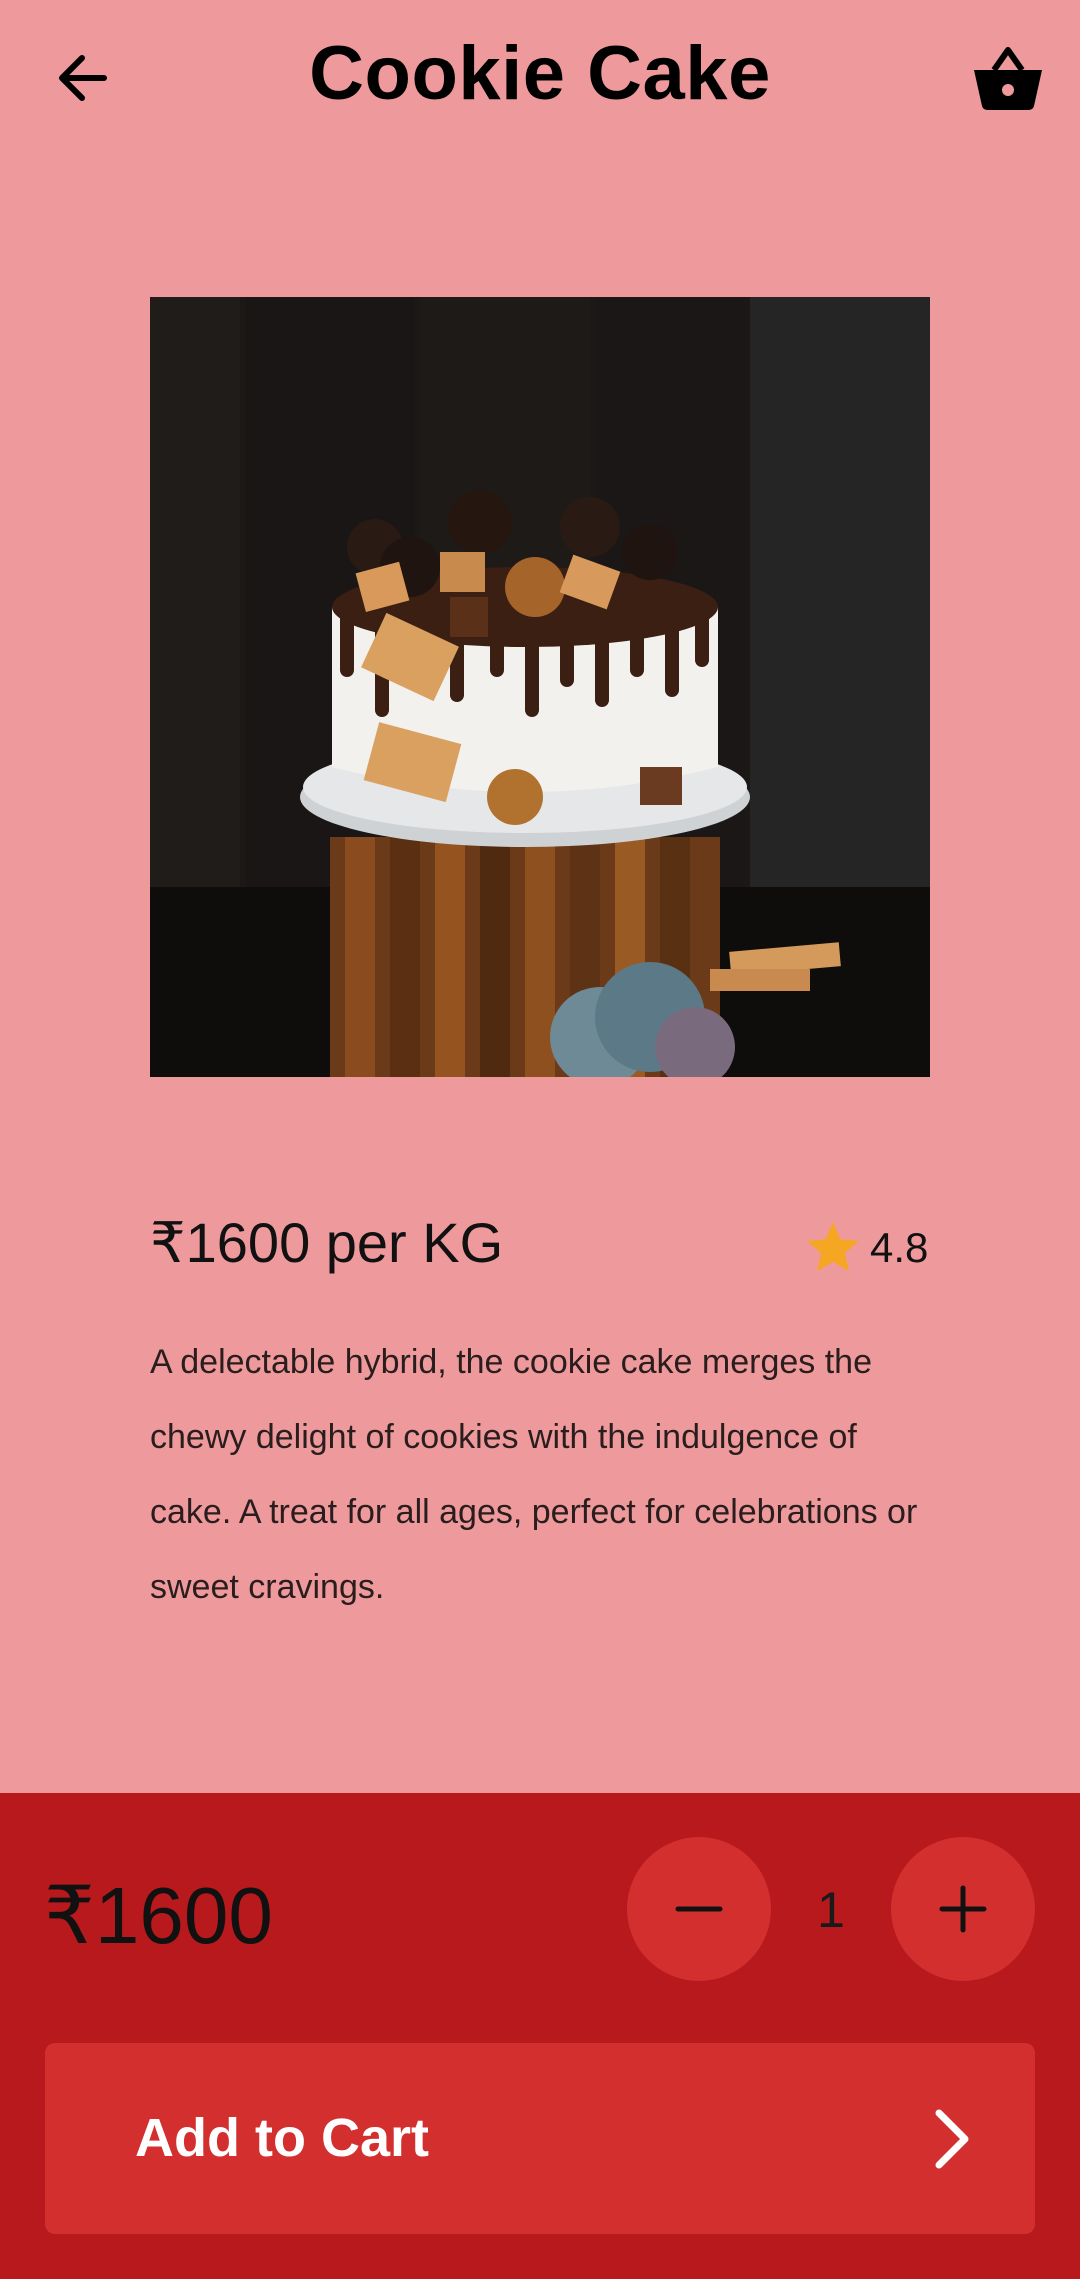  I want to click on rating-value: 4.8, so click(899, 1247).